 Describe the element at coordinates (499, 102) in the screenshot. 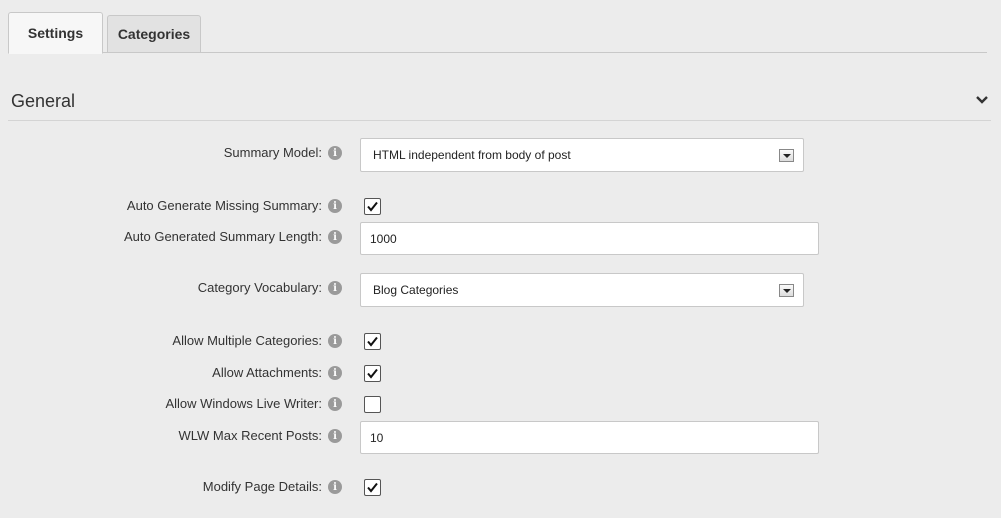

I see `section-header-general: General` at that location.